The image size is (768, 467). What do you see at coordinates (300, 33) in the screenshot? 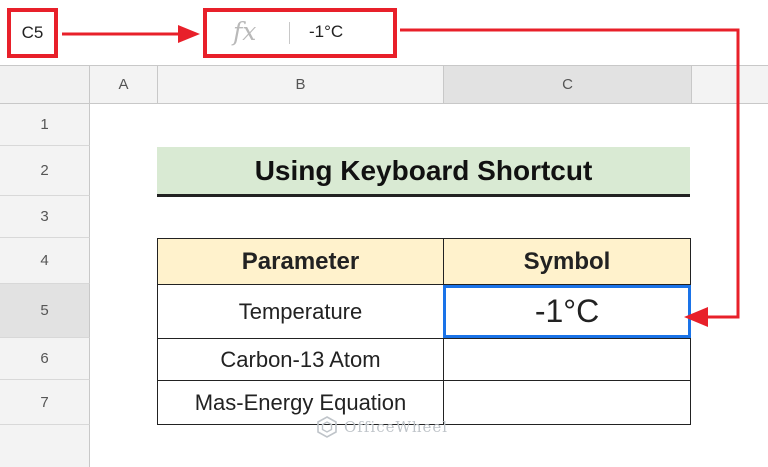
I see `formula-input-box: fx -1°C` at bounding box center [300, 33].